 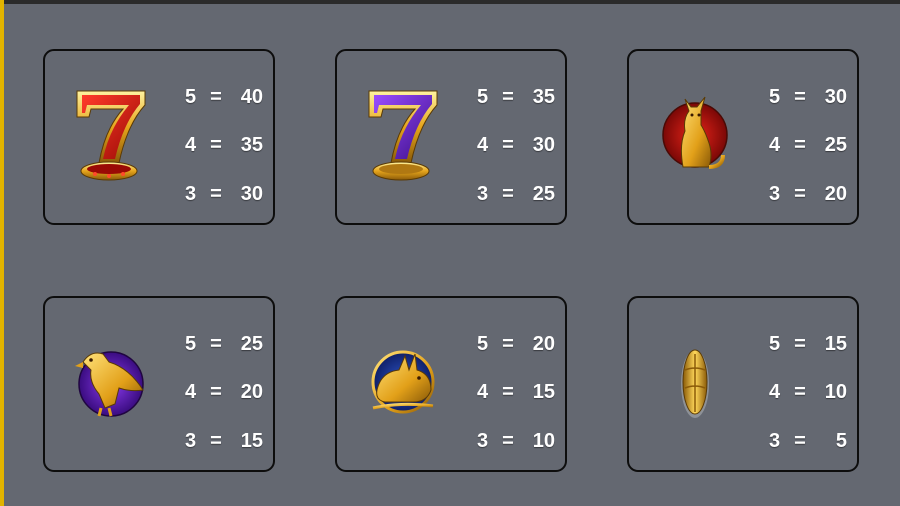 What do you see at coordinates (2, 253) in the screenshot?
I see `left-accent-stripe` at bounding box center [2, 253].